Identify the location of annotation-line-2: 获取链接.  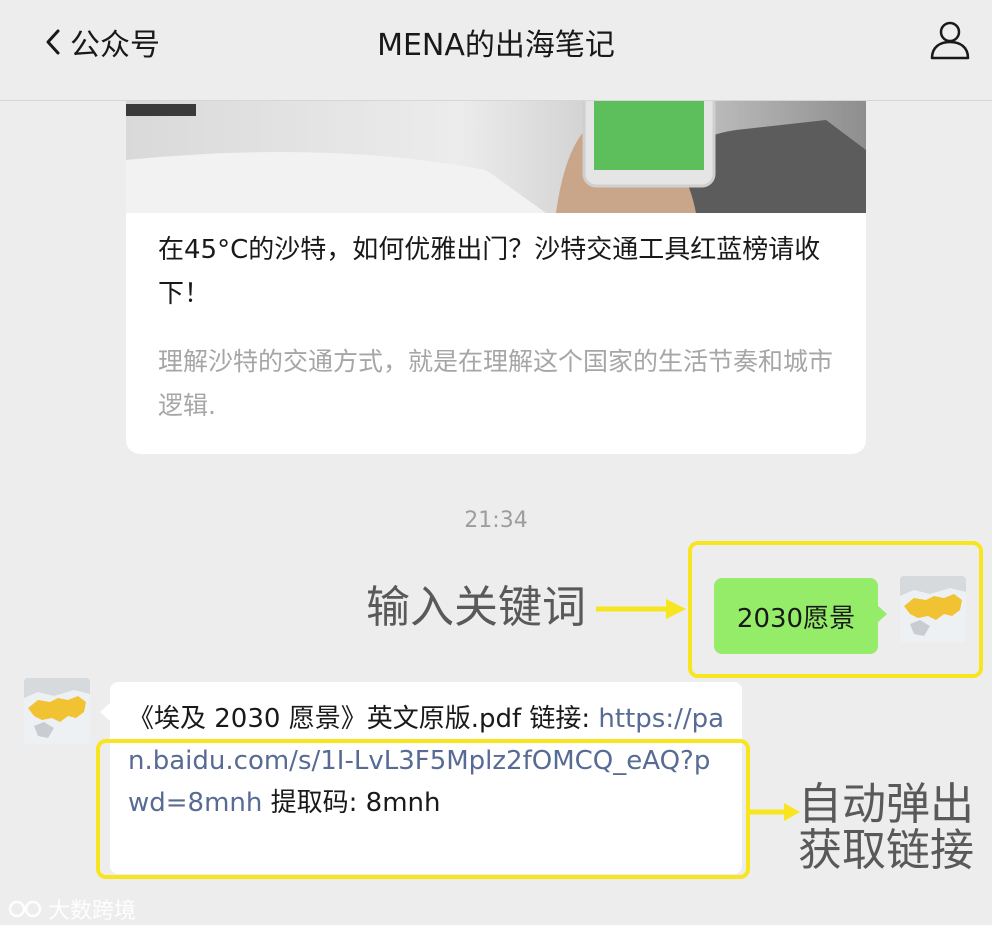
(886, 850).